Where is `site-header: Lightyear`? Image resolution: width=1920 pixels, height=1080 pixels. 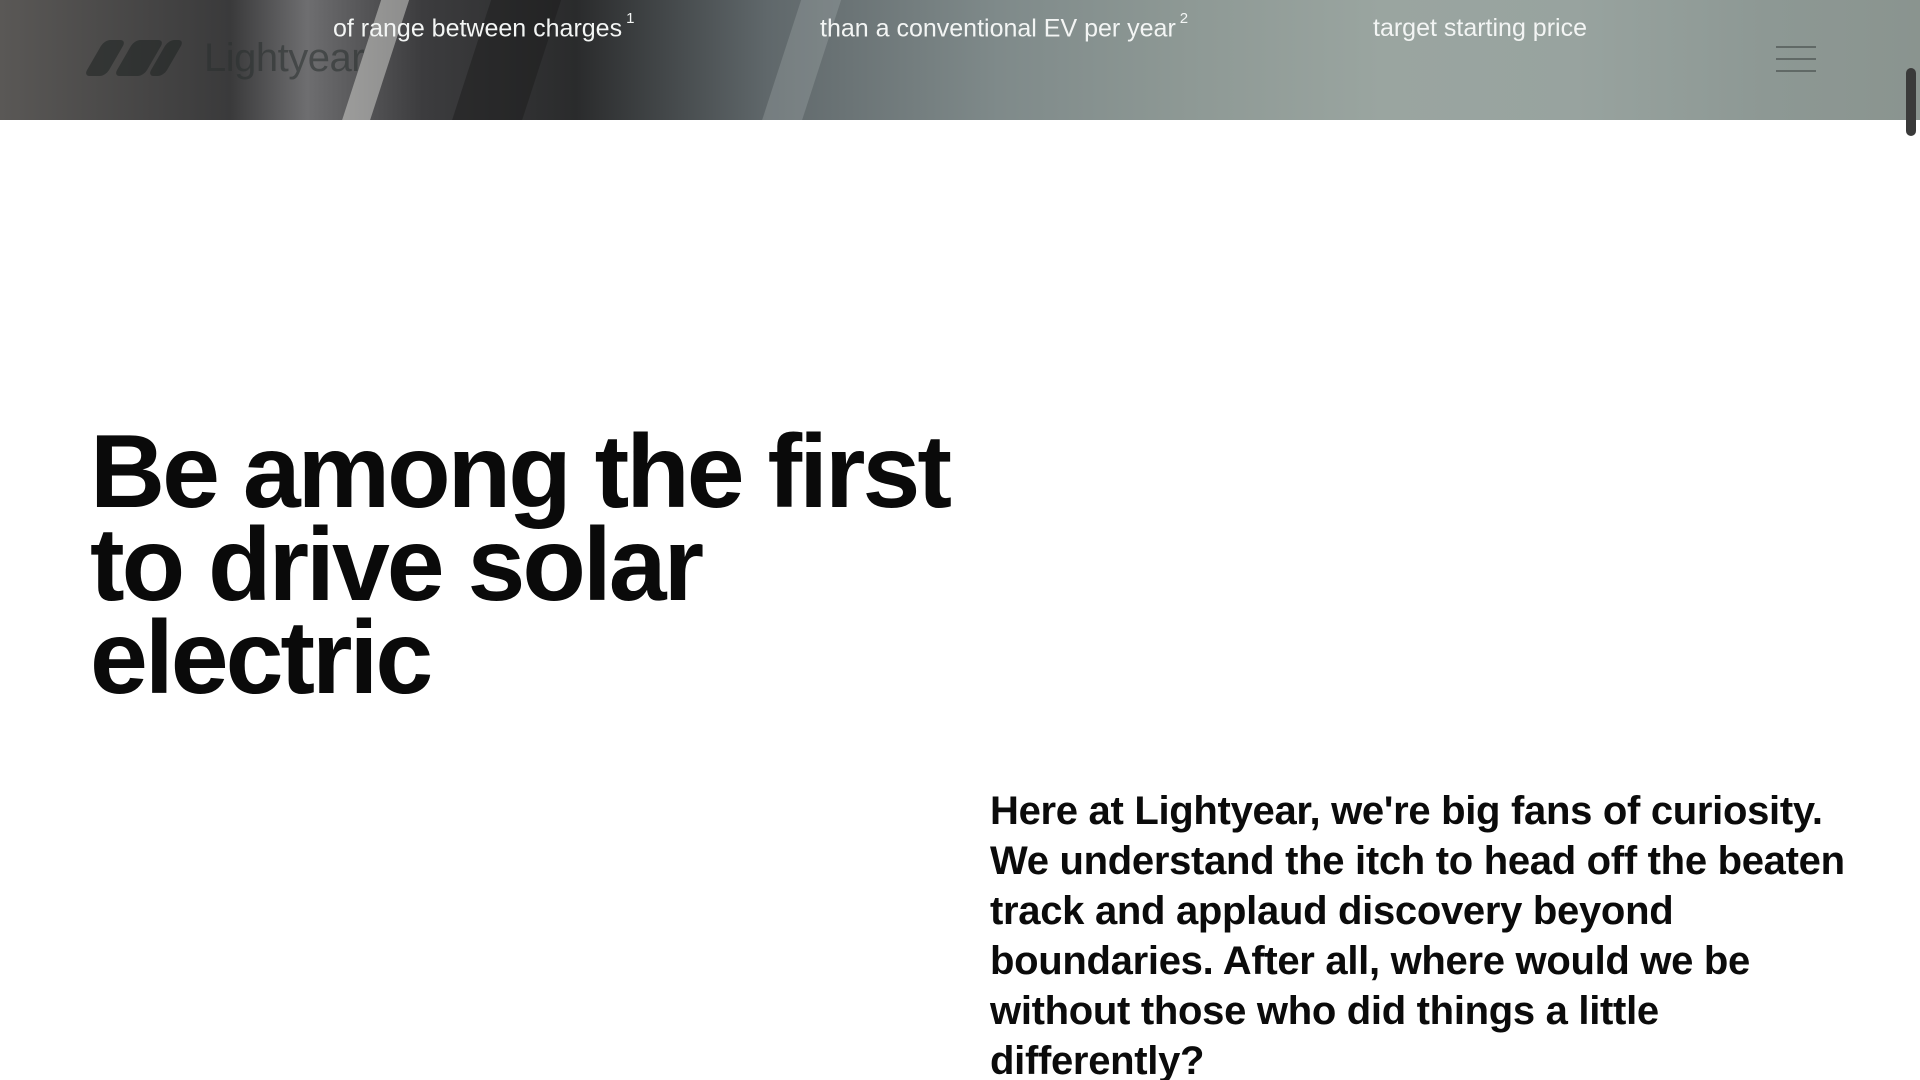 site-header: Lightyear is located at coordinates (960, 60).